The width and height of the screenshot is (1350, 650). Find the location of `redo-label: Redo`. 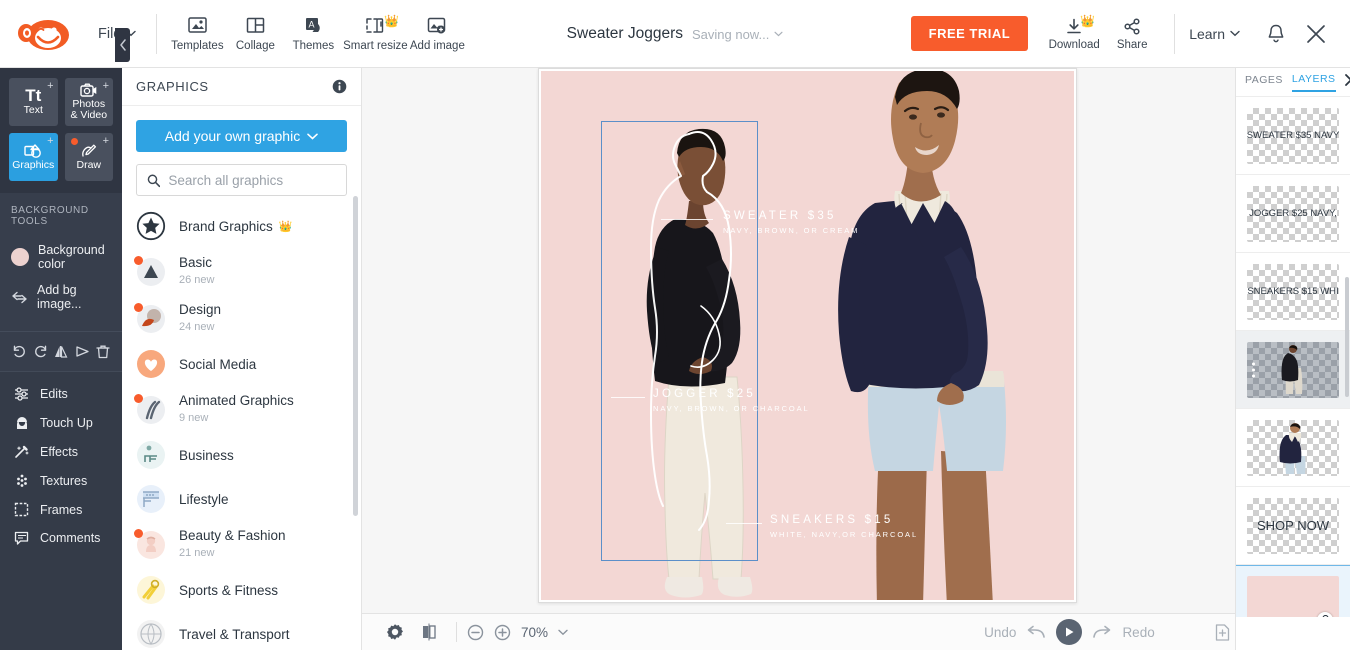

redo-label: Redo is located at coordinates (1138, 632).